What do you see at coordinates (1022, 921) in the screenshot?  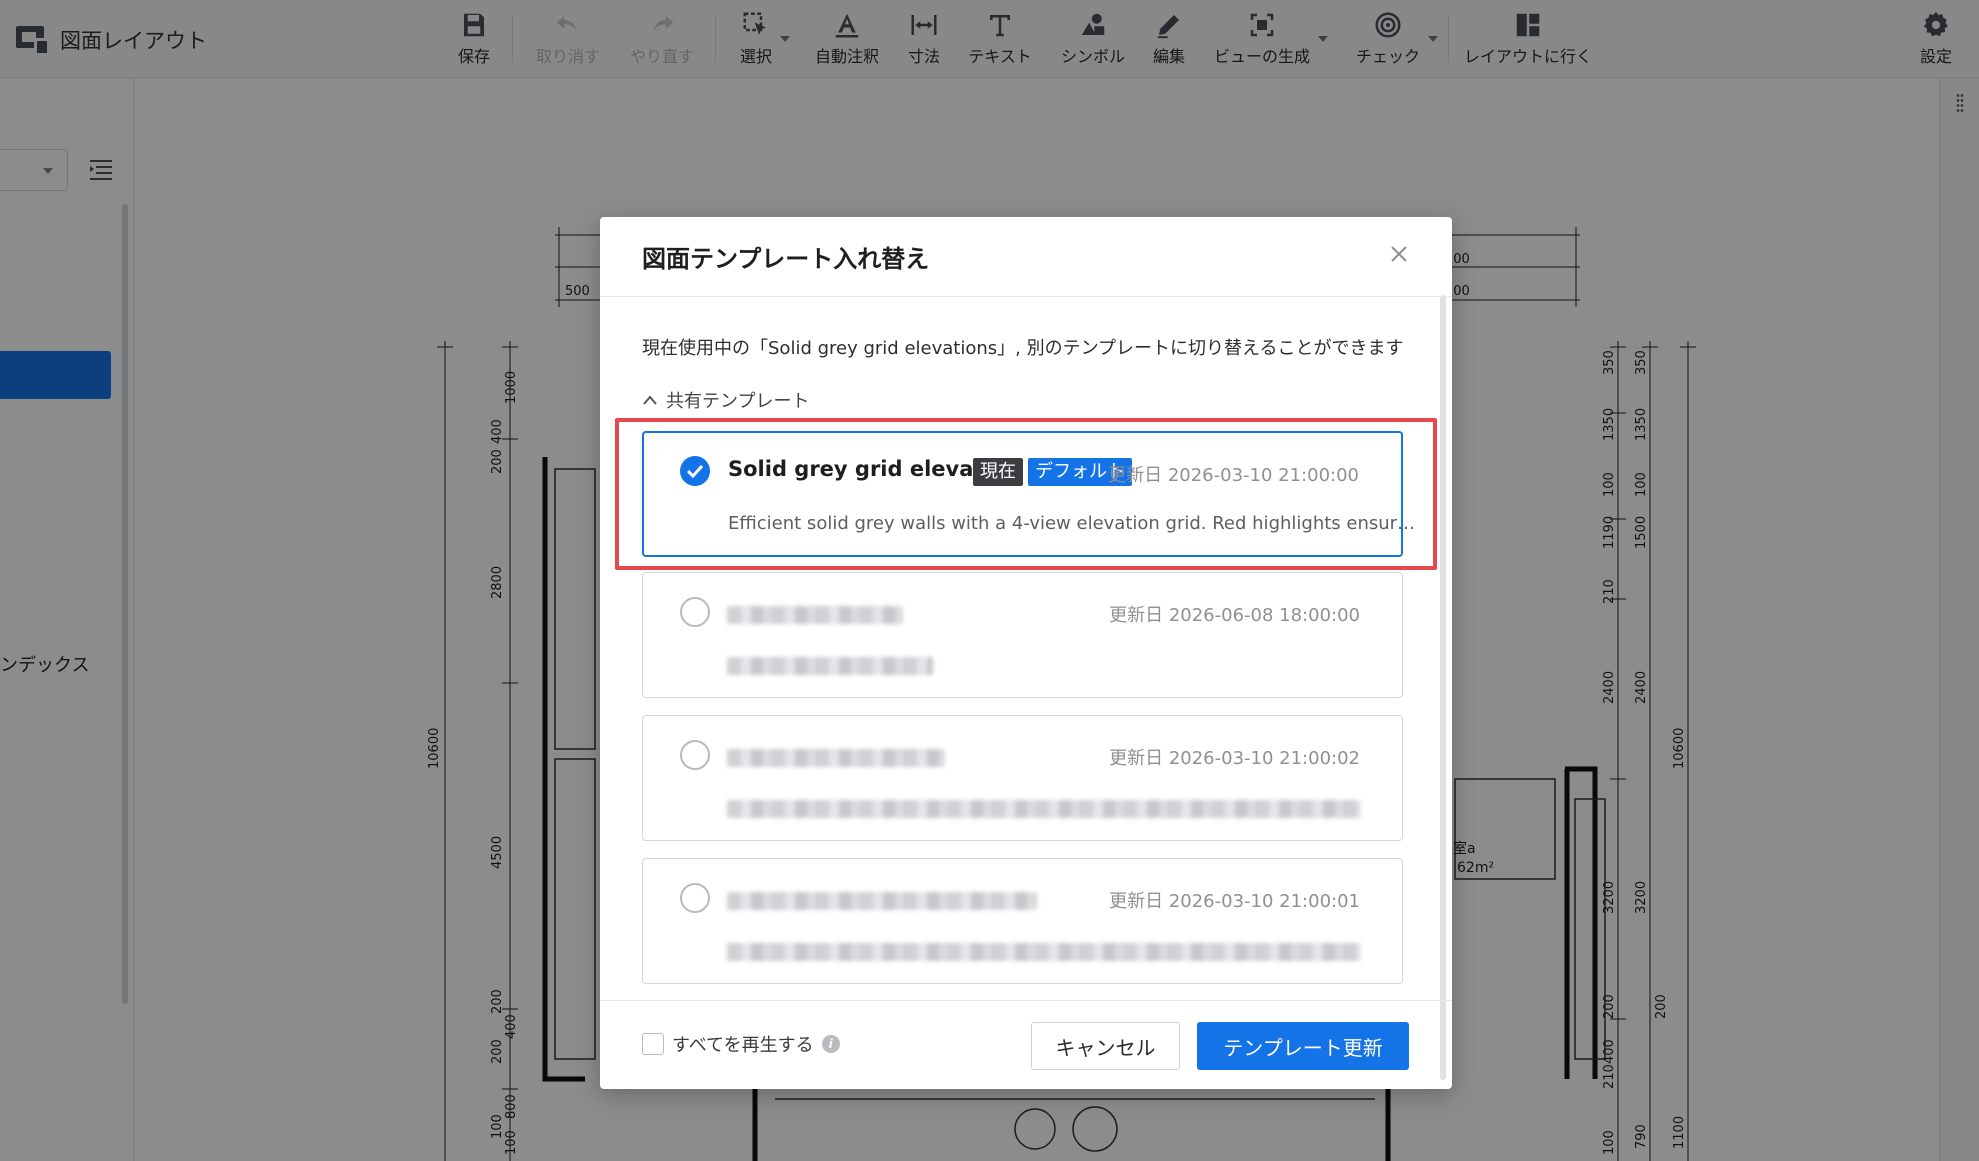 I see `template-card: 更新日 2026-03-10 21:00:01` at bounding box center [1022, 921].